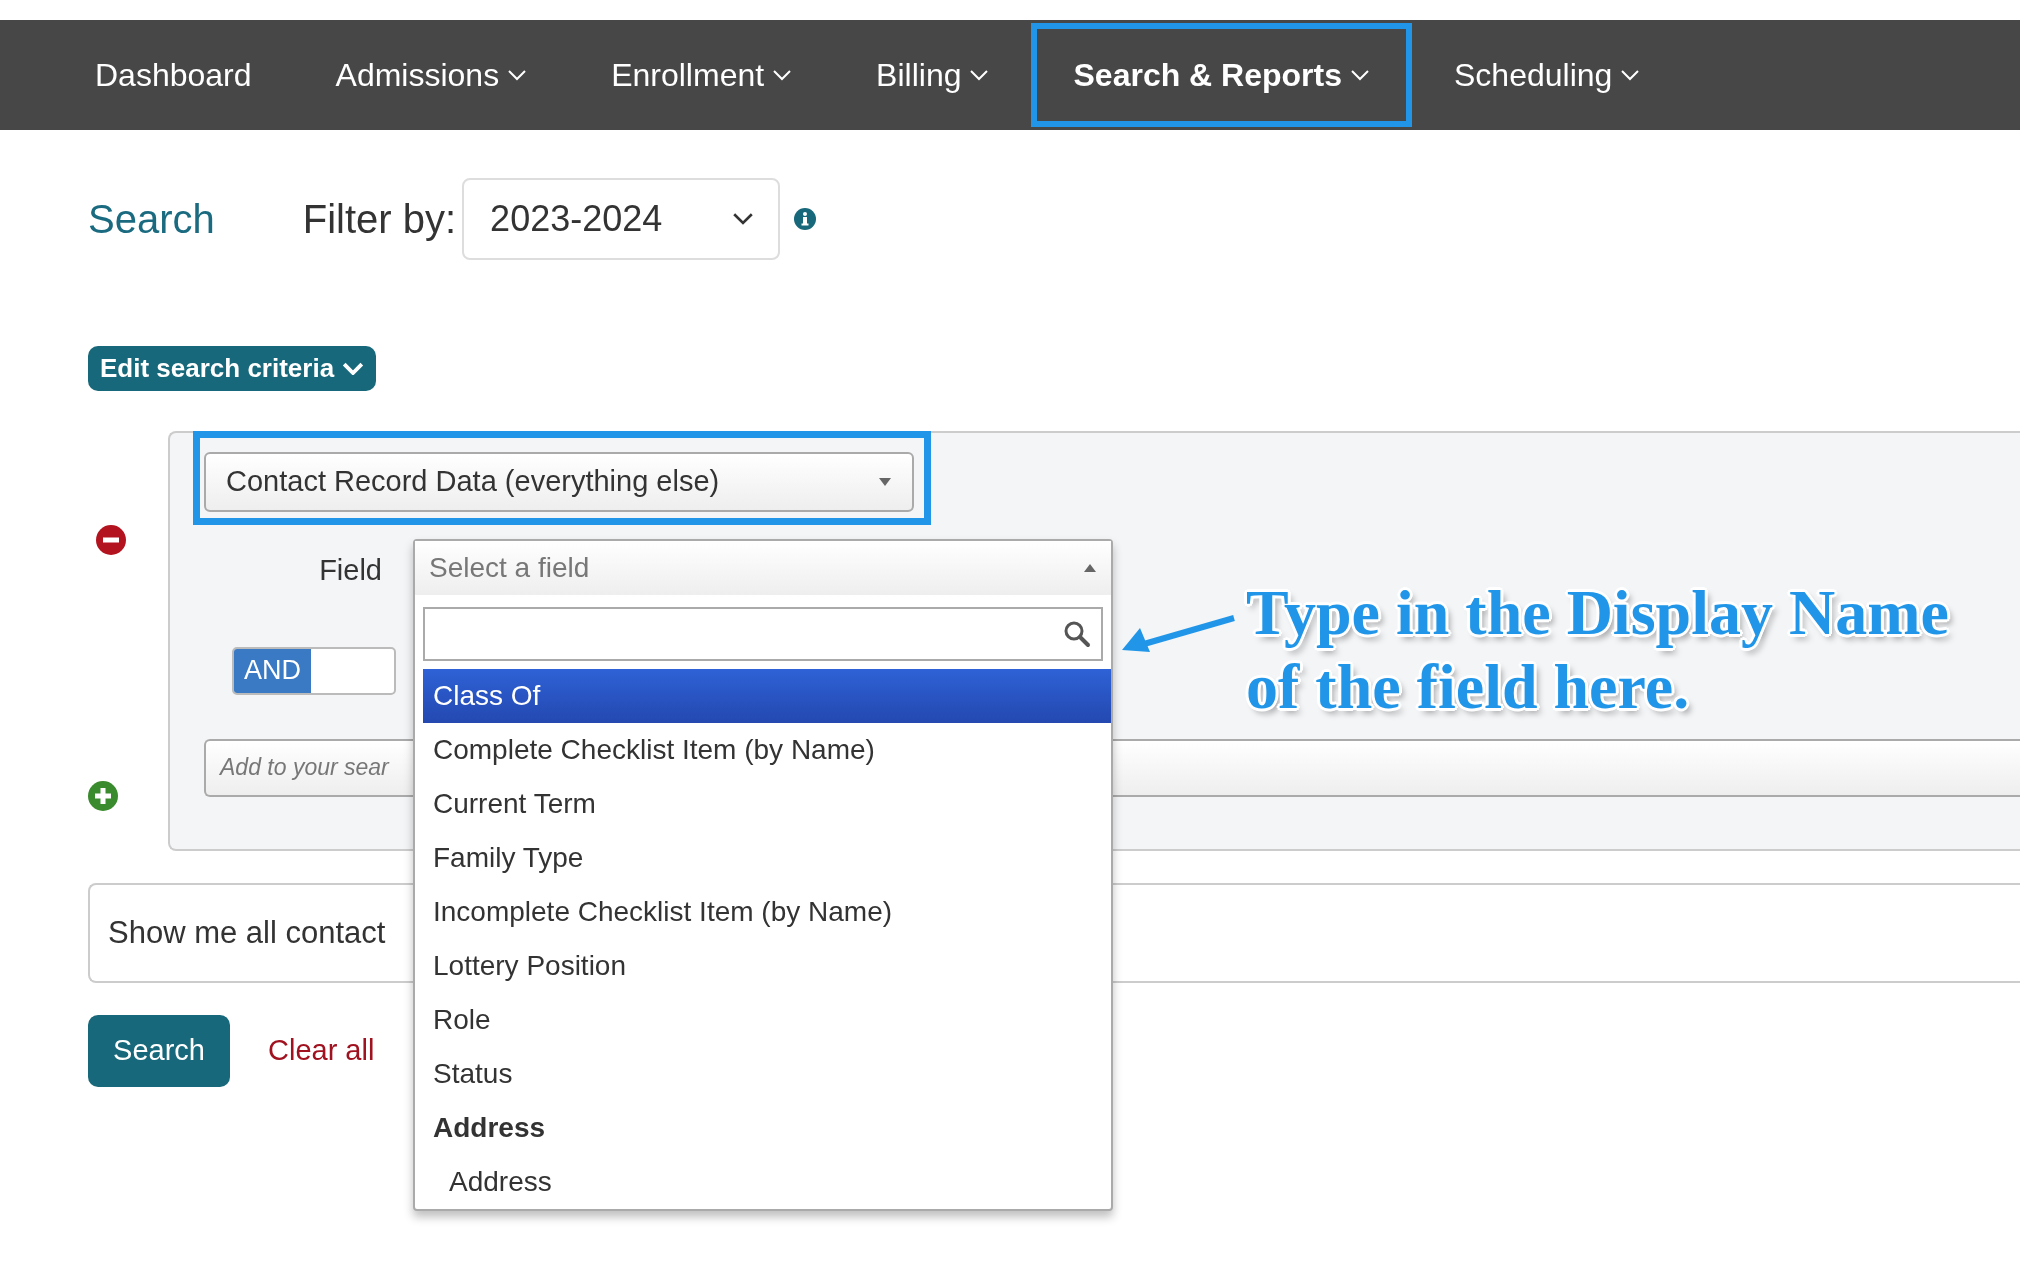 The image size is (2020, 1264). I want to click on dropdown-option: Role, so click(767, 1020).